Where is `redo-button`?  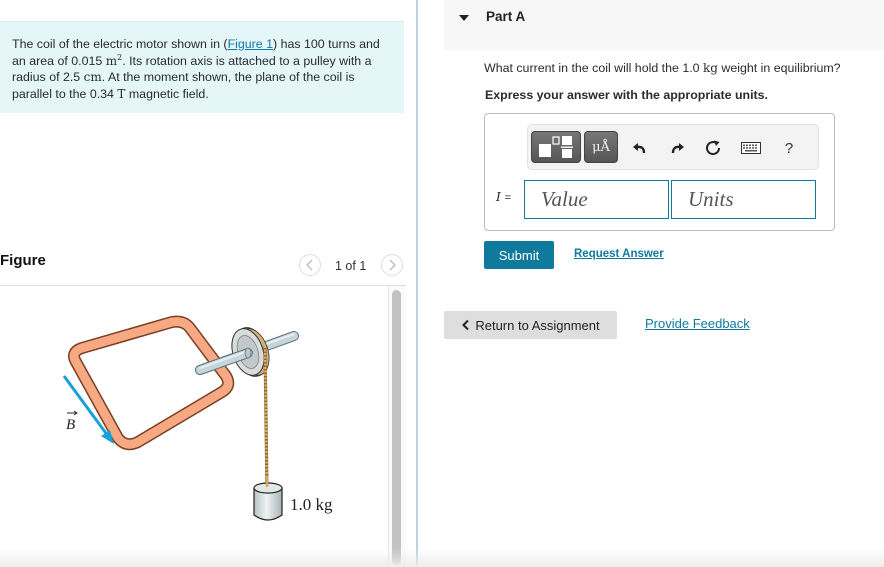
redo-button is located at coordinates (677, 148).